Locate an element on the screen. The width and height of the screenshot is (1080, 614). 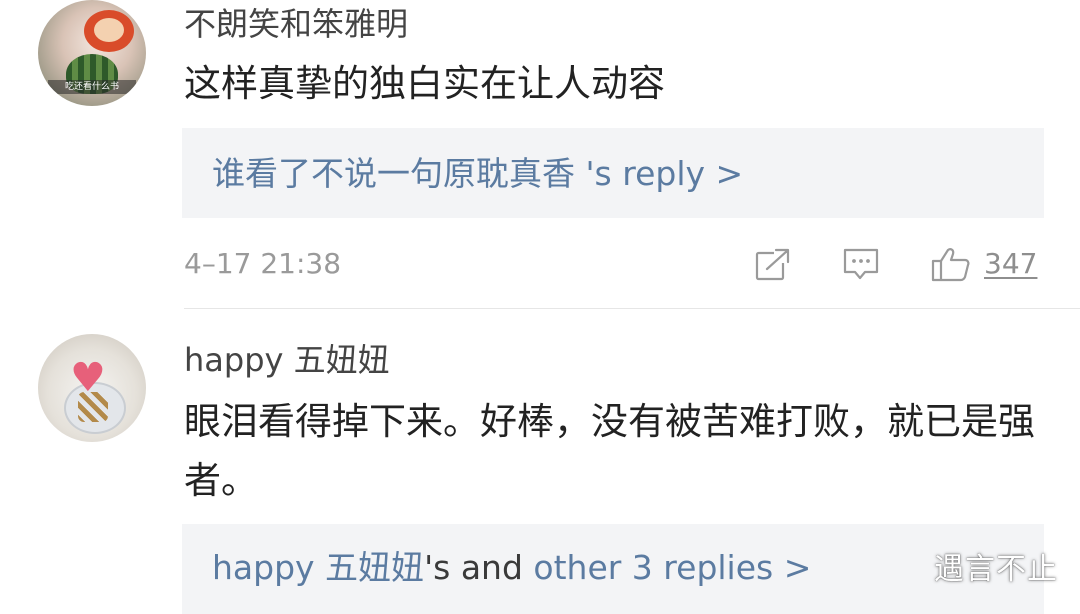
share-icon is located at coordinates (773, 264).